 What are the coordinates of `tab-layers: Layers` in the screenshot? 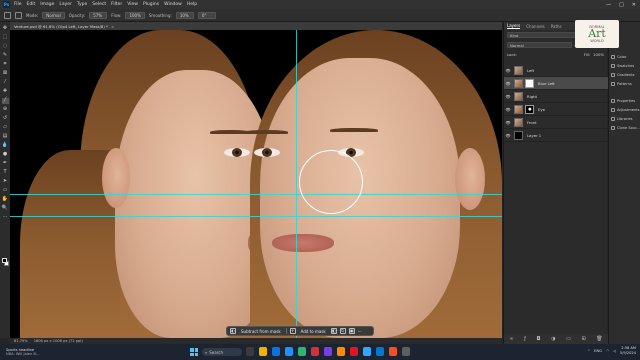 It's located at (514, 26).